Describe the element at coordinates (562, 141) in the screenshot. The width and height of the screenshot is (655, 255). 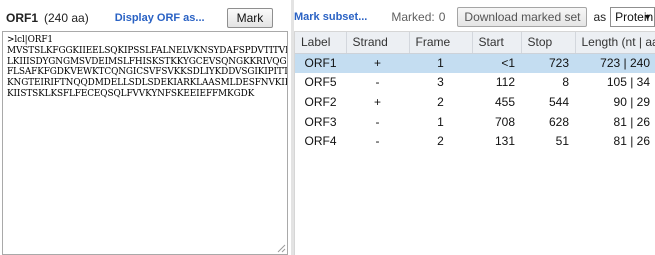
I see `row-stop: 51` at that location.